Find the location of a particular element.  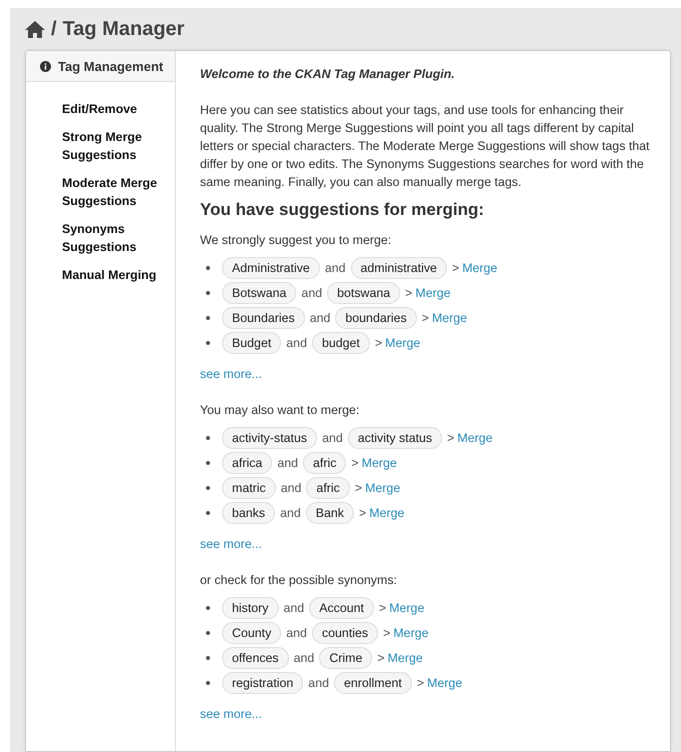

info-icon is located at coordinates (45, 66).